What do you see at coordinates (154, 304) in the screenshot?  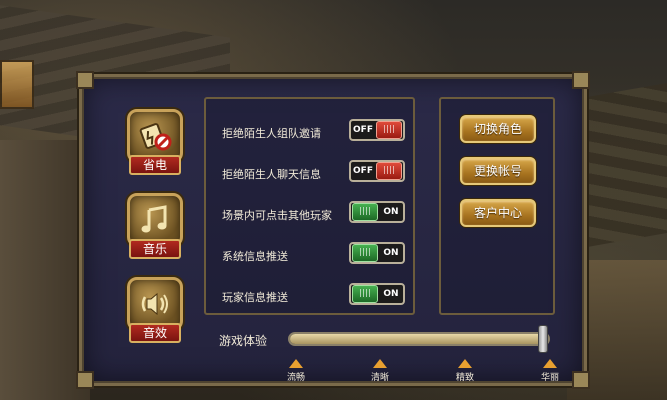 I see `speaker-icon` at bounding box center [154, 304].